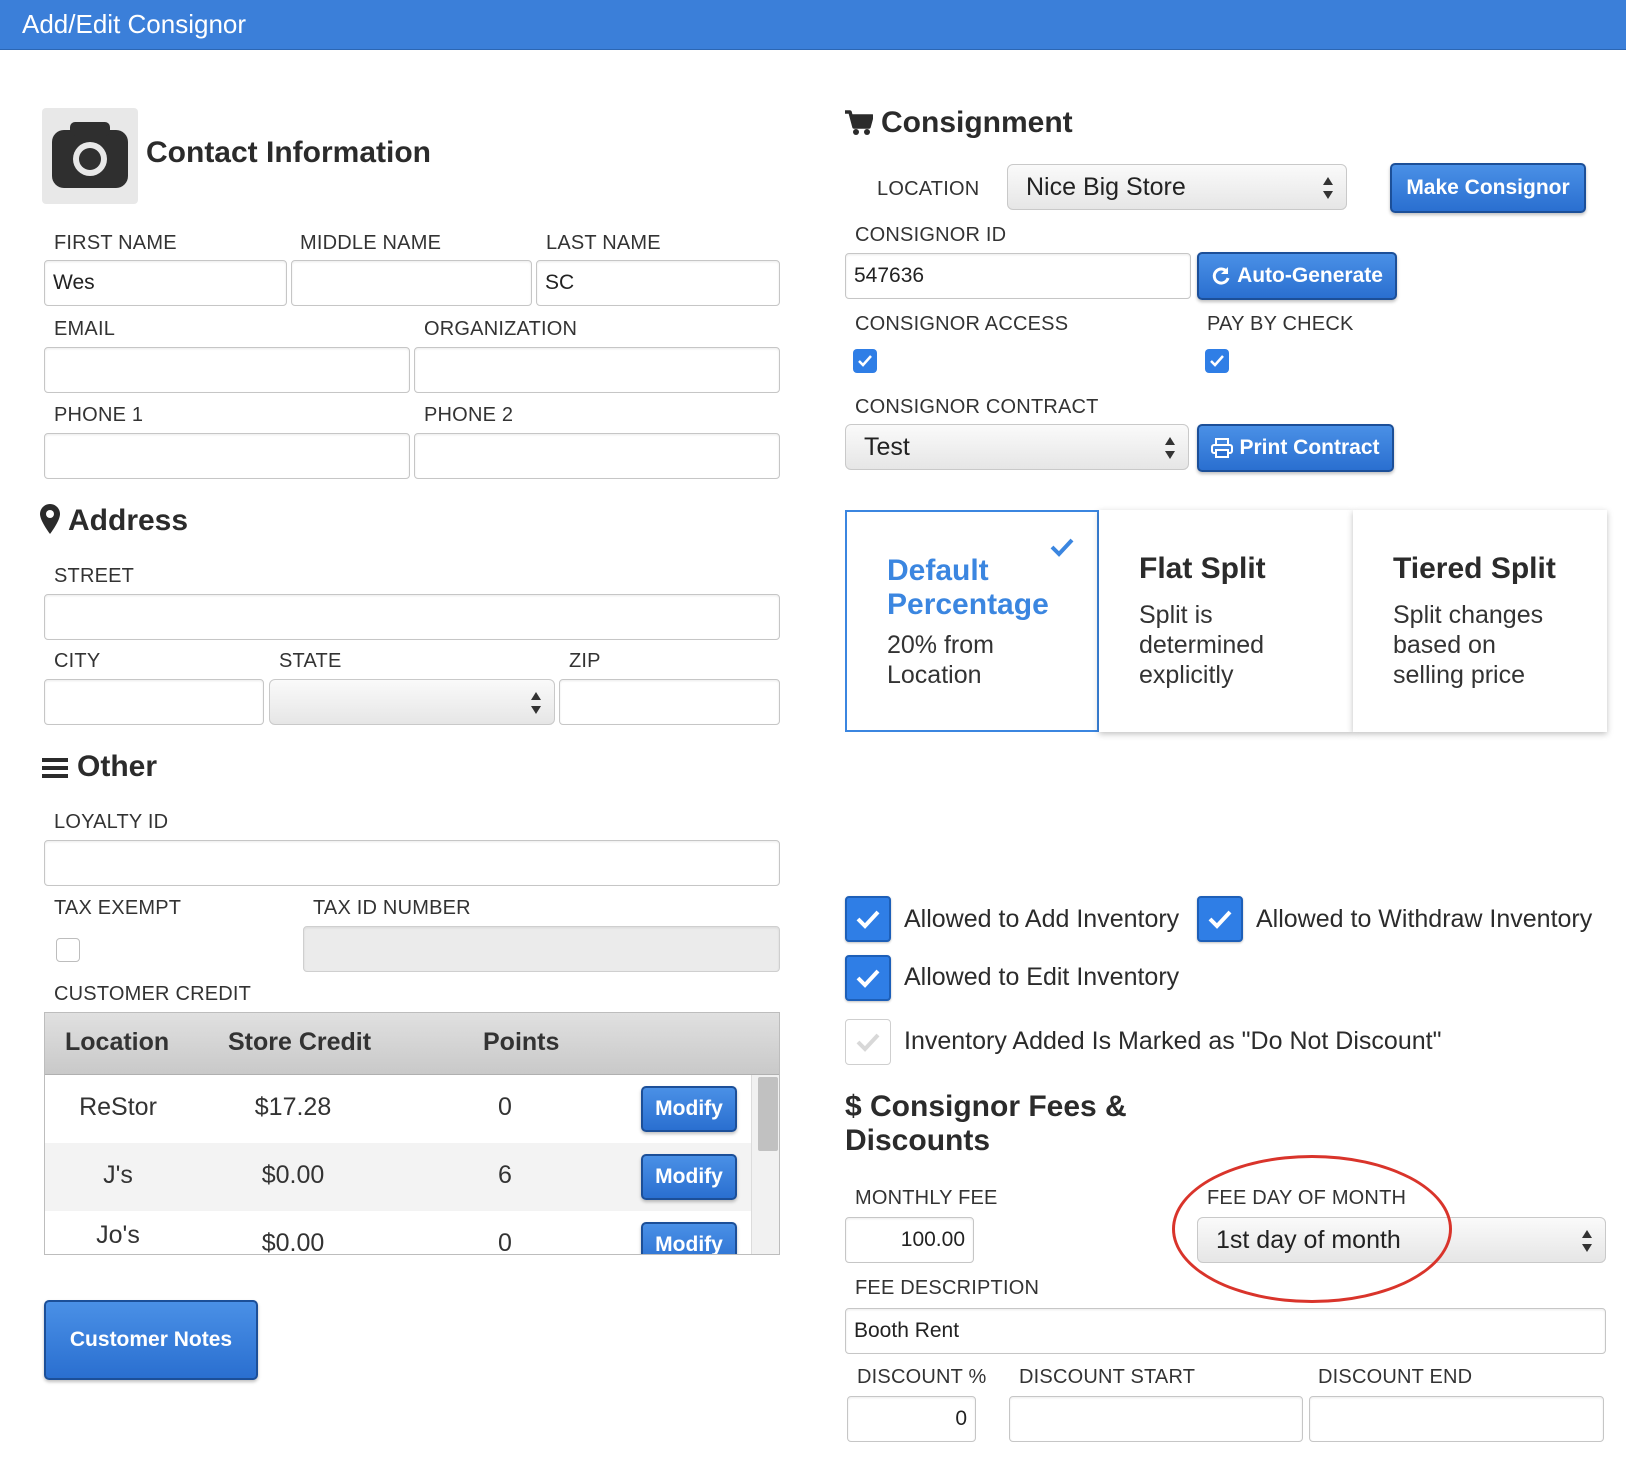 Image resolution: width=1626 pixels, height=1464 pixels. I want to click on middle-name-input, so click(411, 283).